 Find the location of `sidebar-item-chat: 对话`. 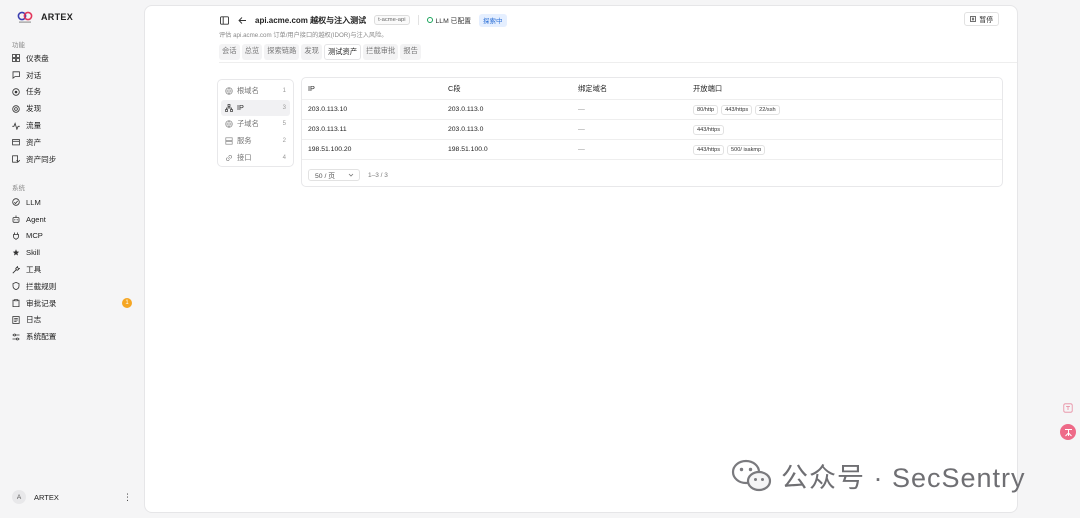

sidebar-item-chat: 对话 is located at coordinates (72, 75).